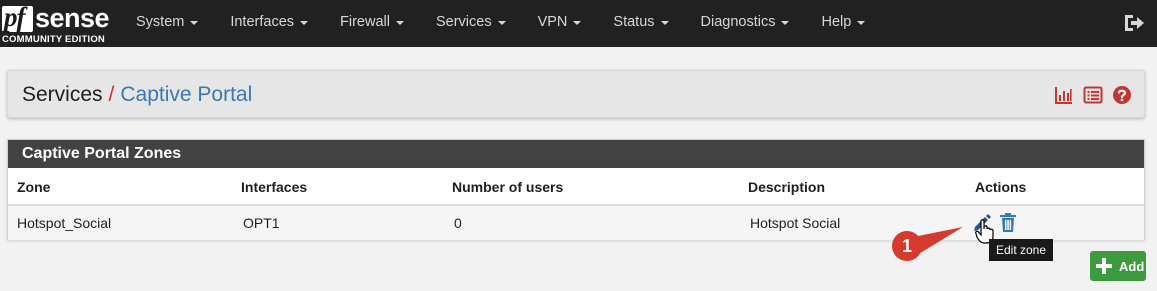  What do you see at coordinates (62, 94) in the screenshot?
I see `breadcrumb-section: Services` at bounding box center [62, 94].